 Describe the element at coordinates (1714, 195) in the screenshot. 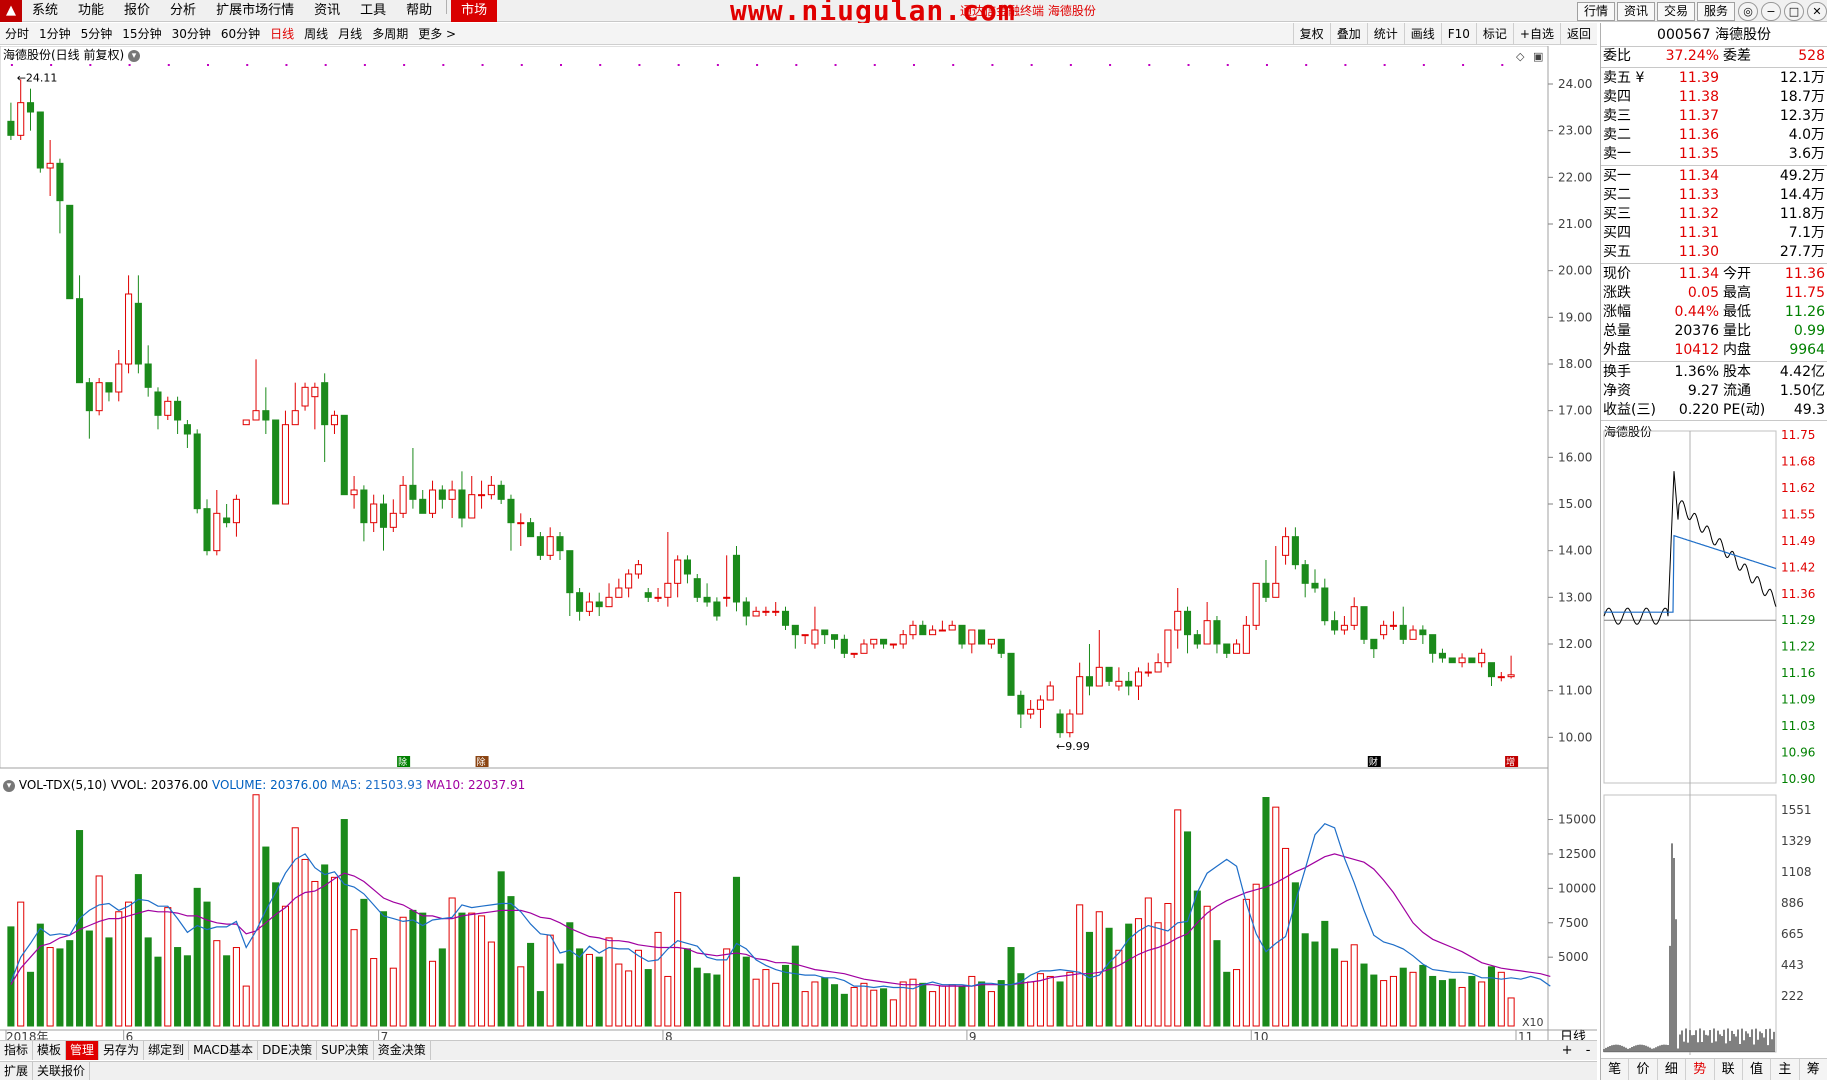

I see `bids-row-1: 买二 11.33 14.4万` at that location.